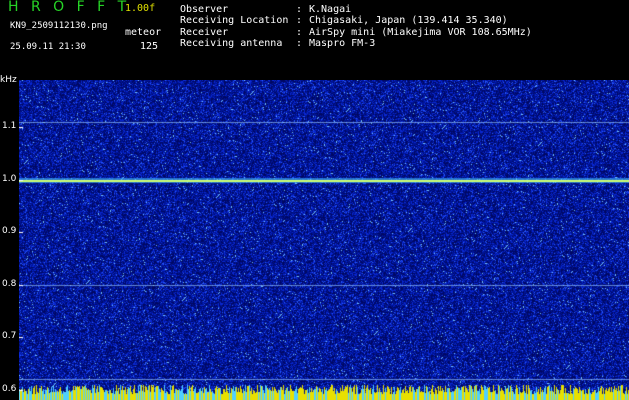 Image resolution: width=629 pixels, height=400 pixels. Describe the element at coordinates (9, 126) in the screenshot. I see `y-tick-label: 1.1` at that location.